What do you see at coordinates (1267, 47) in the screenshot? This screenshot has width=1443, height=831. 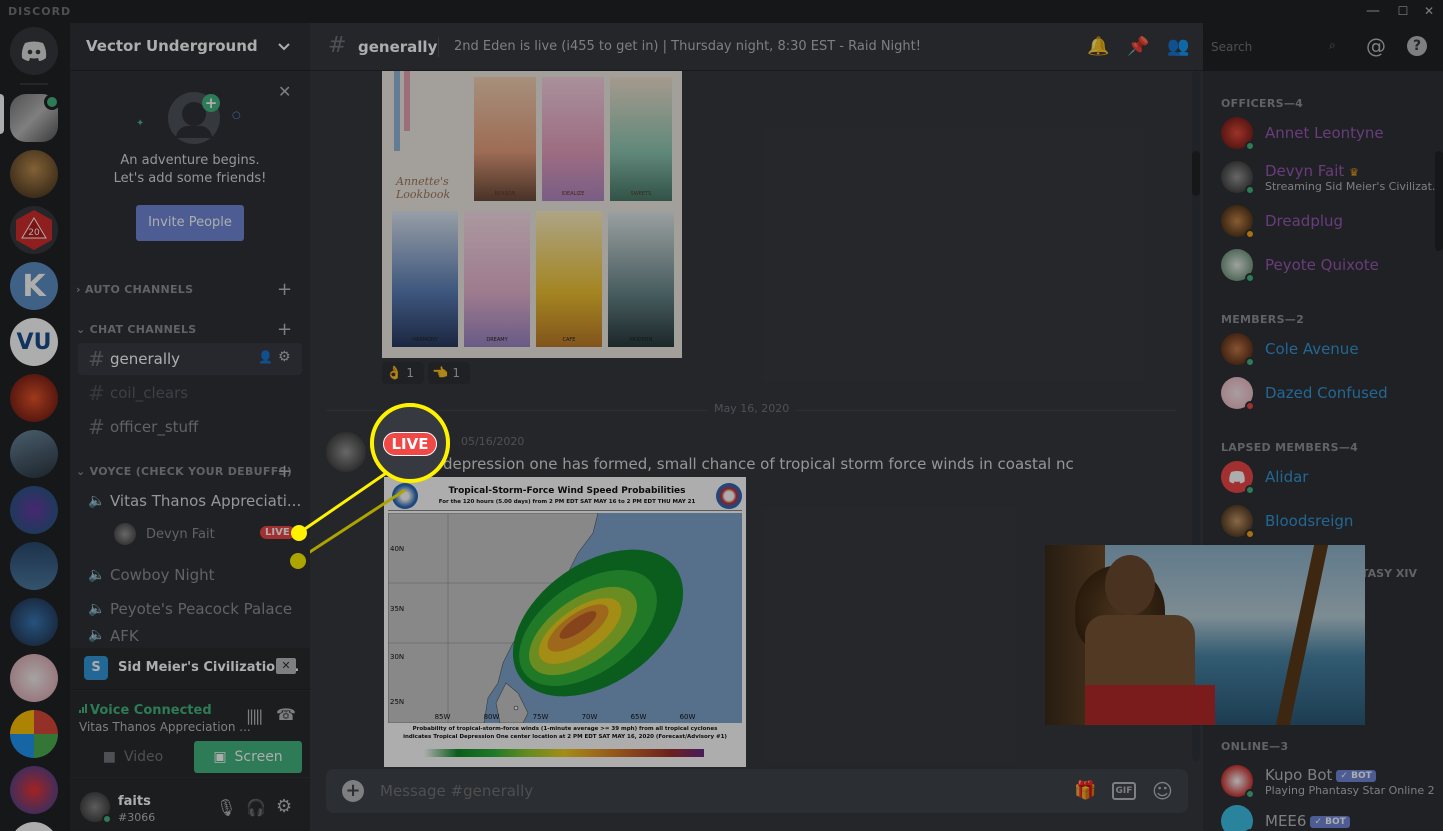 I see `search-input` at bounding box center [1267, 47].